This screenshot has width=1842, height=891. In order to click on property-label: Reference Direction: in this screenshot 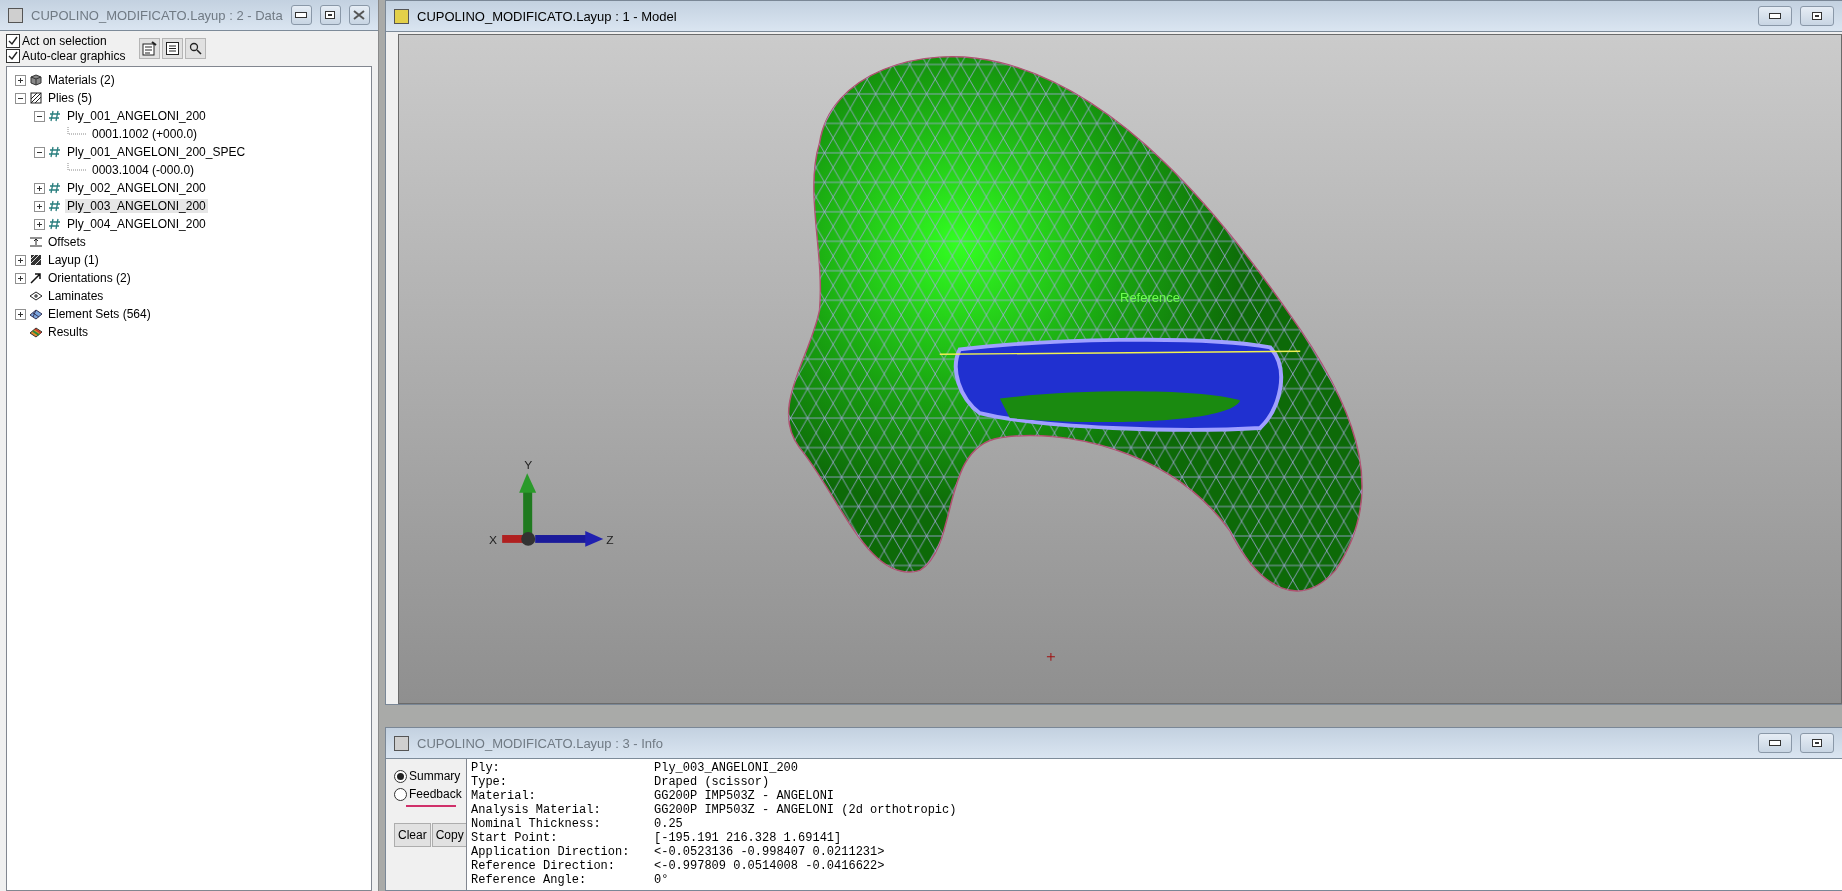, I will do `click(544, 866)`.